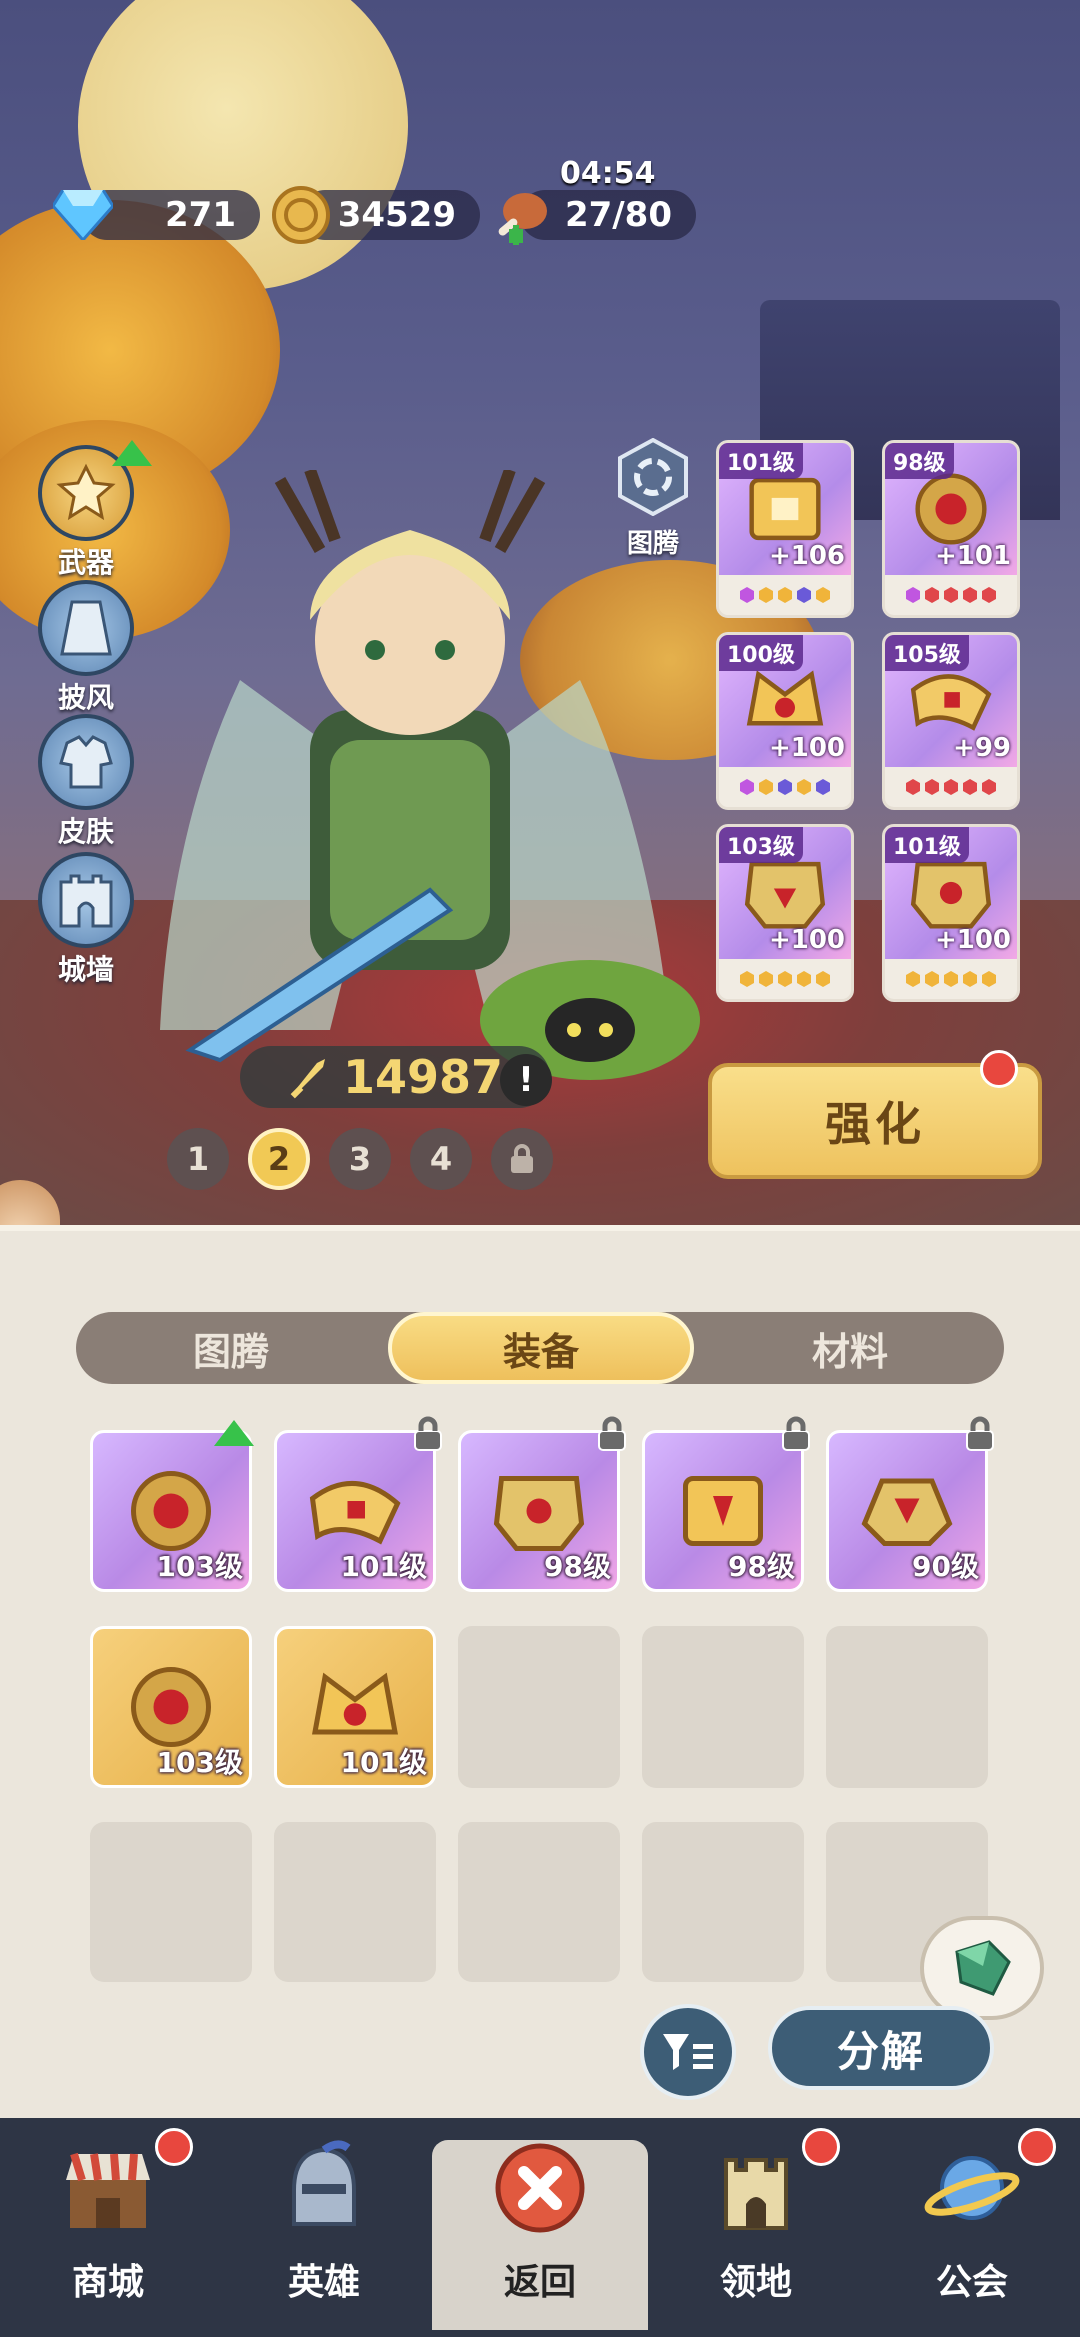  What do you see at coordinates (86, 920) in the screenshot?
I see `side-button-wall: 城墙` at bounding box center [86, 920].